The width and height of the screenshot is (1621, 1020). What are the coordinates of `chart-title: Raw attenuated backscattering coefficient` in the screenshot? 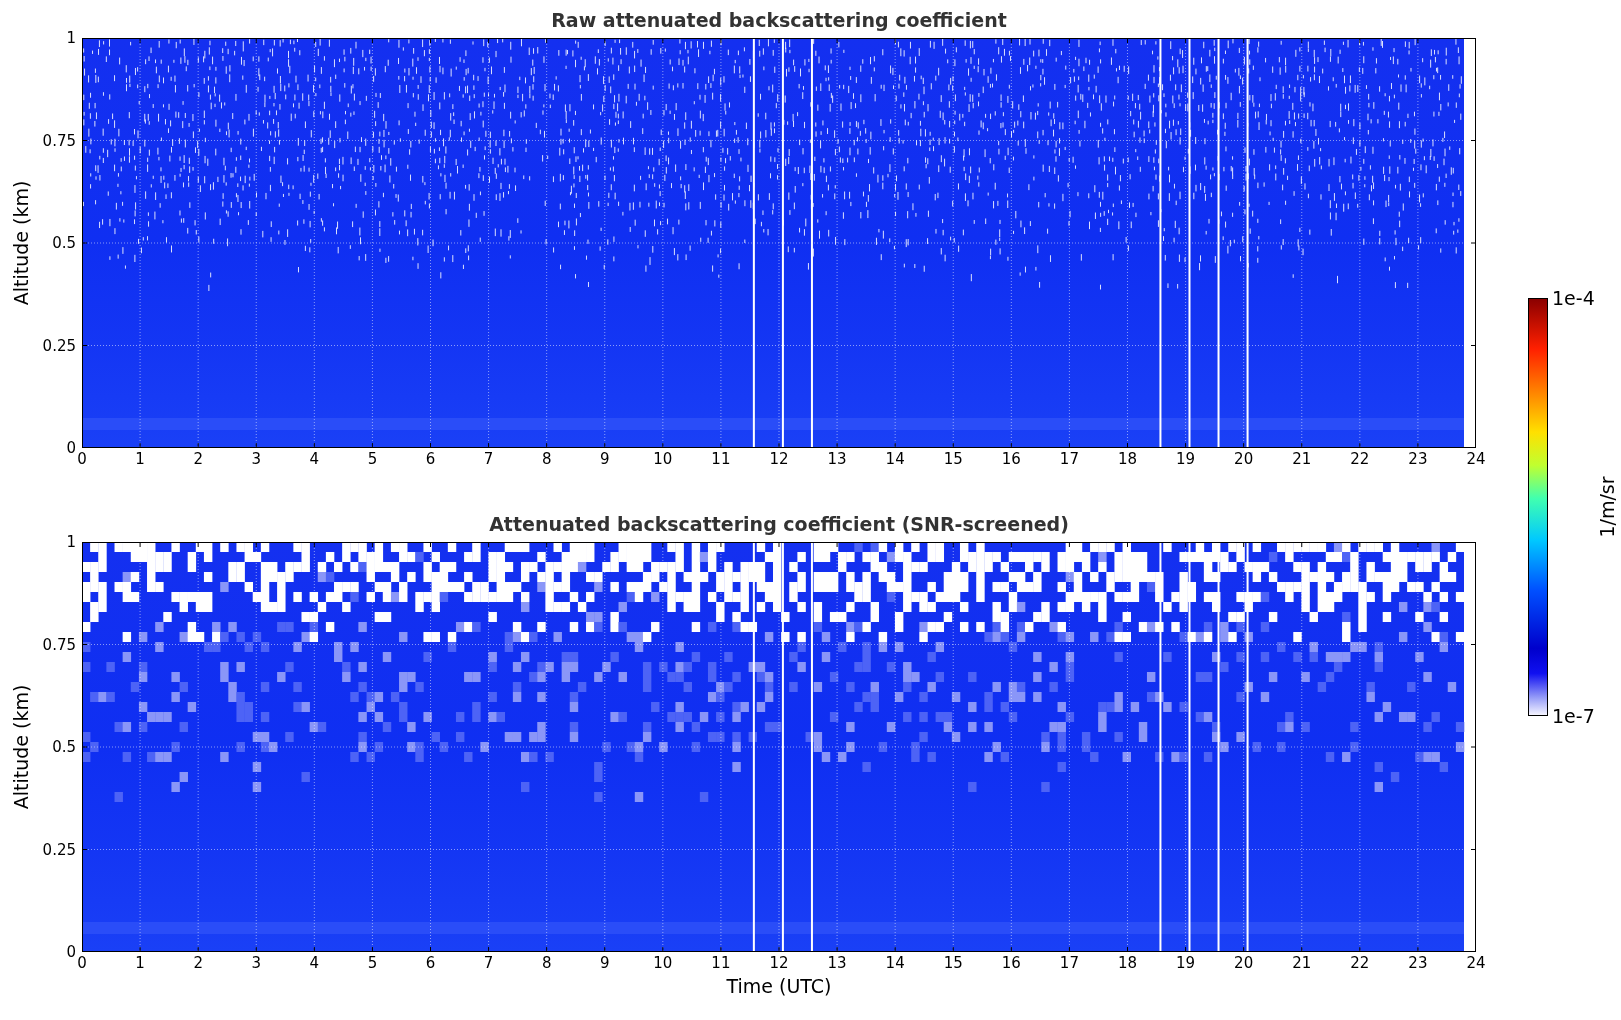 It's located at (779, 20).